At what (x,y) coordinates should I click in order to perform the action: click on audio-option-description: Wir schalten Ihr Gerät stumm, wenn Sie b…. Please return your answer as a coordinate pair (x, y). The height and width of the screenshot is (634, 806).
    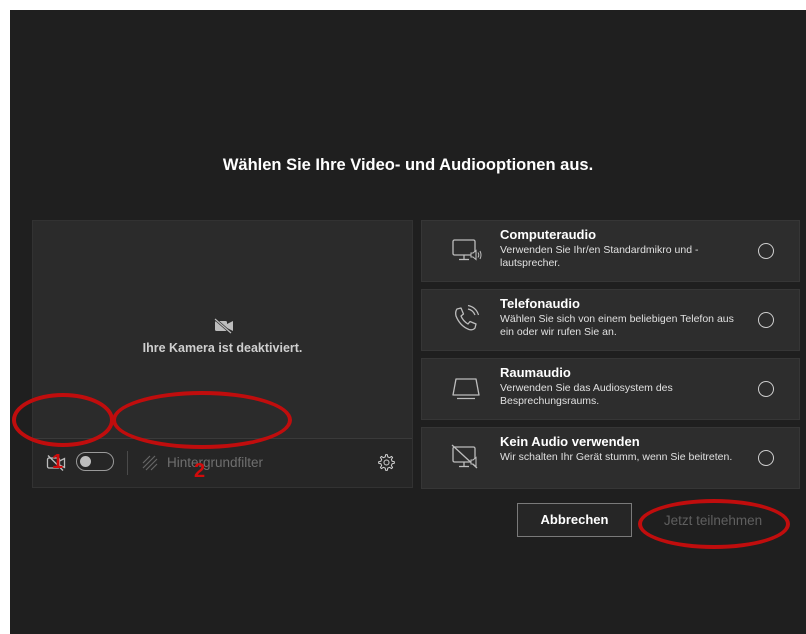
    Looking at the image, I should click on (616, 457).